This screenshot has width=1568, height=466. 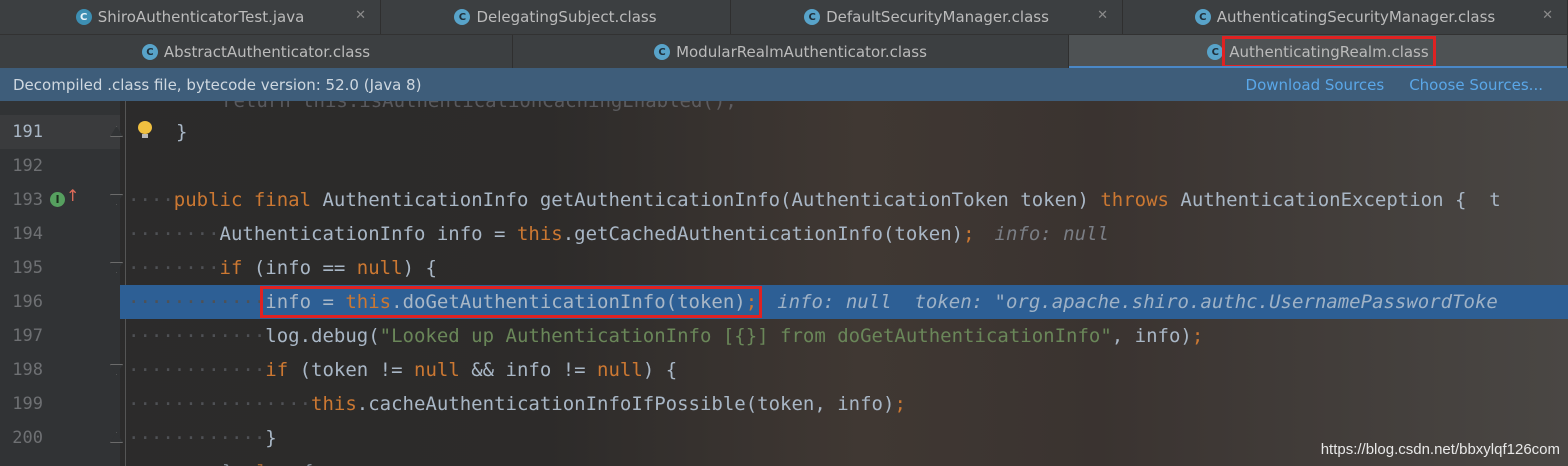 What do you see at coordinates (73, 195) in the screenshot?
I see `arrow-up-icon: ↑` at bounding box center [73, 195].